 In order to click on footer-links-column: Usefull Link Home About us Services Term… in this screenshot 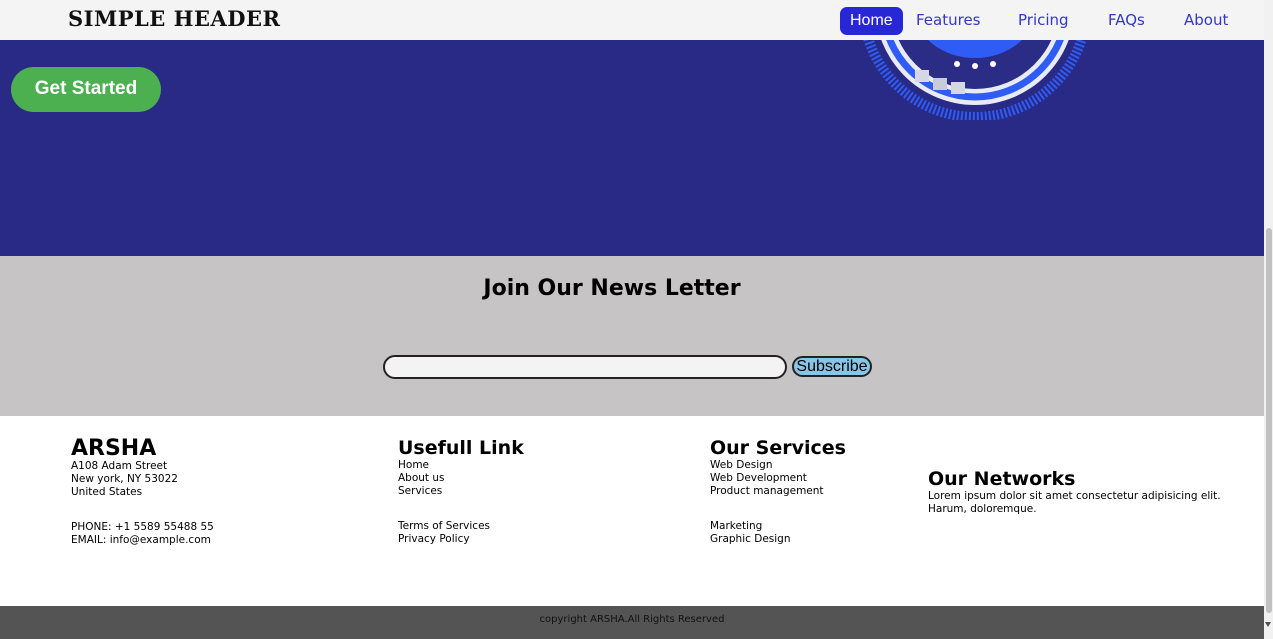, I will do `click(461, 491)`.